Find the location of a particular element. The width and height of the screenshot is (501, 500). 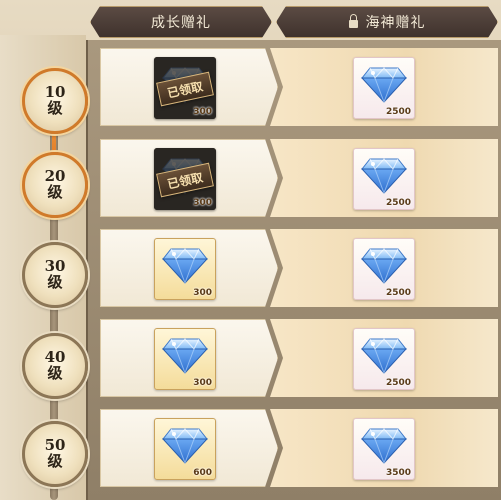

level-badge: 40 级 is located at coordinates (55, 366).